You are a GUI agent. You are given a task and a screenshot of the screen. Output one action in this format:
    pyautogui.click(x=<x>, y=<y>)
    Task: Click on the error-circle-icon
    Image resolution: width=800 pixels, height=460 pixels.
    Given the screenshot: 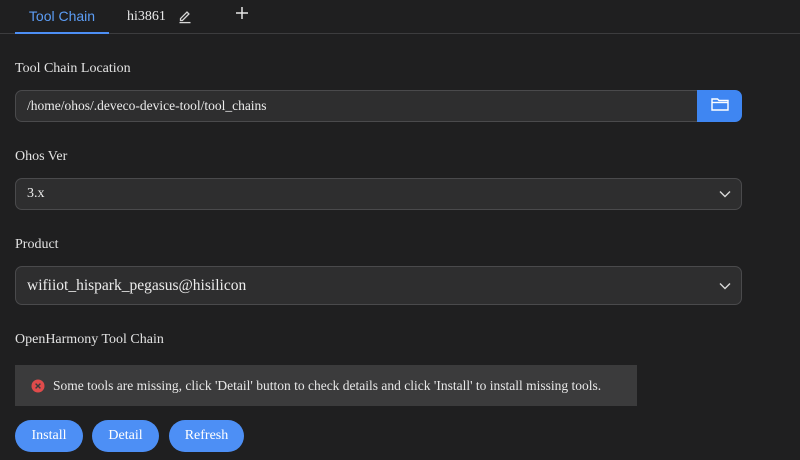 What is the action you would take?
    pyautogui.click(x=38, y=386)
    